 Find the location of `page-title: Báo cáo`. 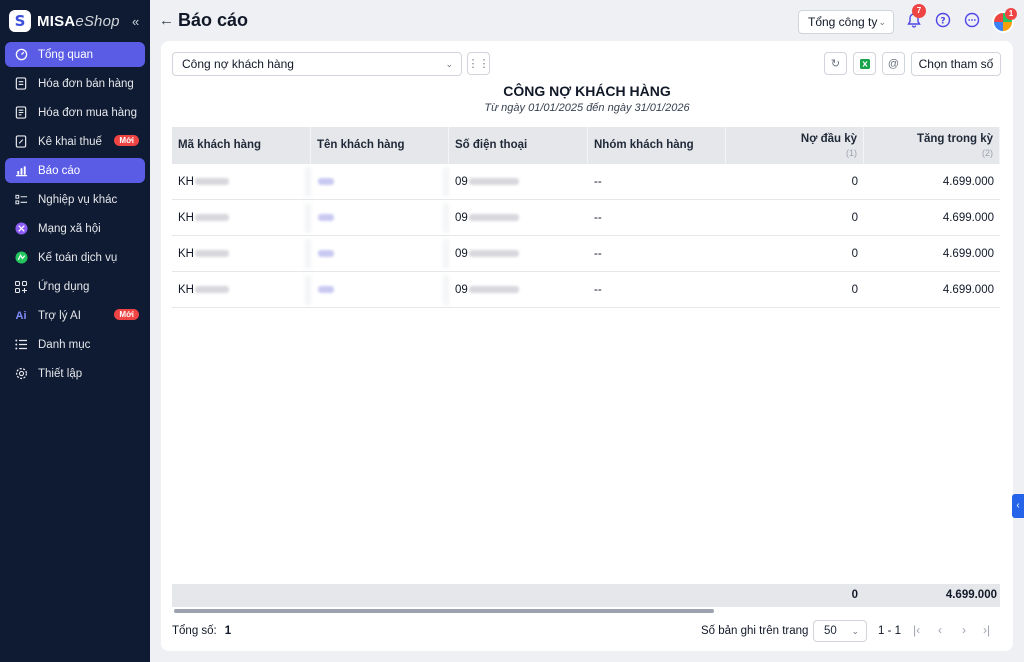

page-title: Báo cáo is located at coordinates (213, 20).